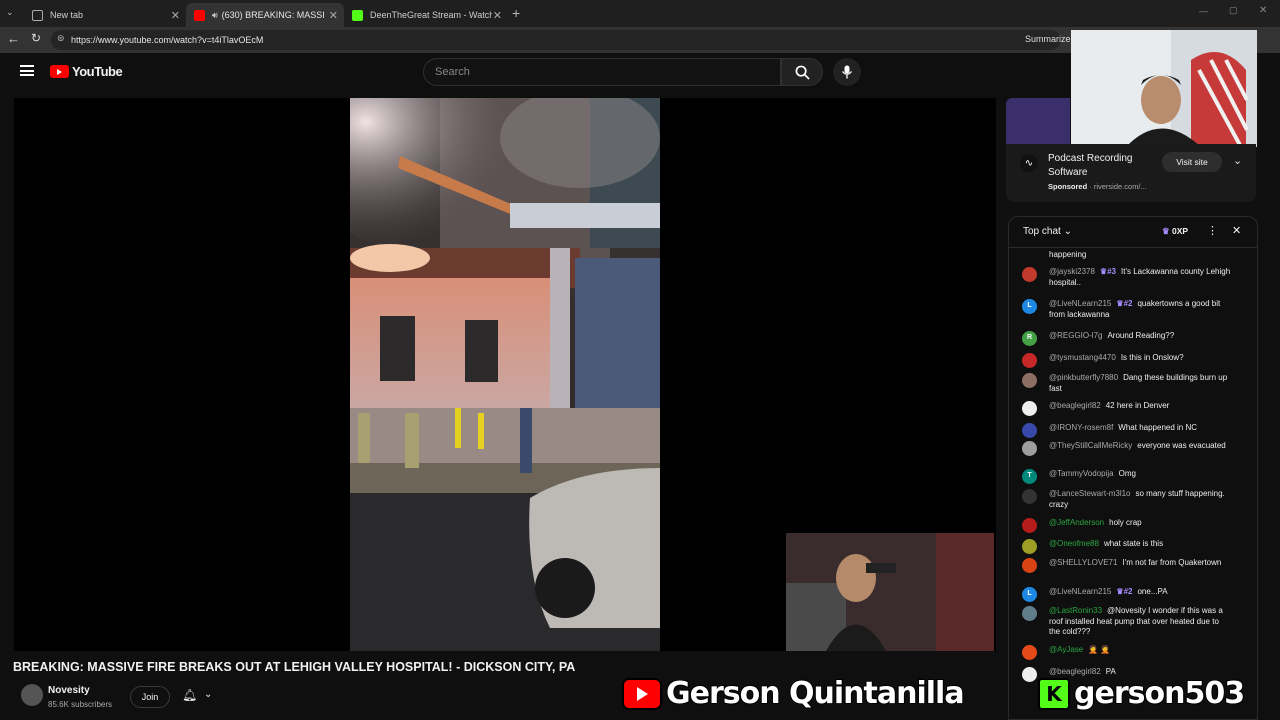 Image resolution: width=1280 pixels, height=720 pixels. Describe the element at coordinates (1090, 445) in the screenshot. I see `chat-author: @TheyStillCallMeRicky` at that location.